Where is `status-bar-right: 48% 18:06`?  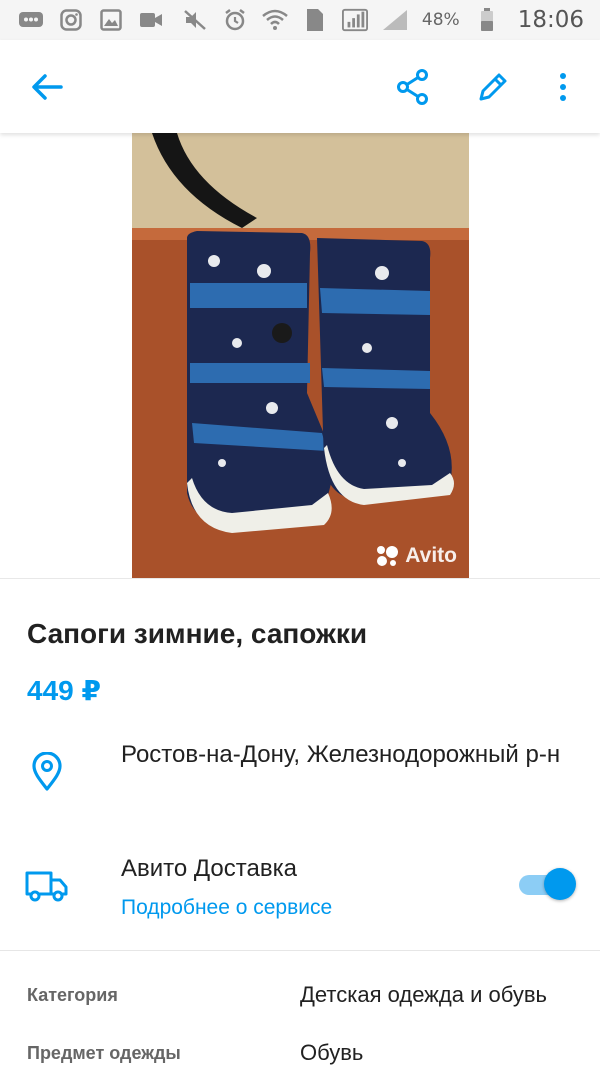 status-bar-right: 48% 18:06 is located at coordinates (383, 20).